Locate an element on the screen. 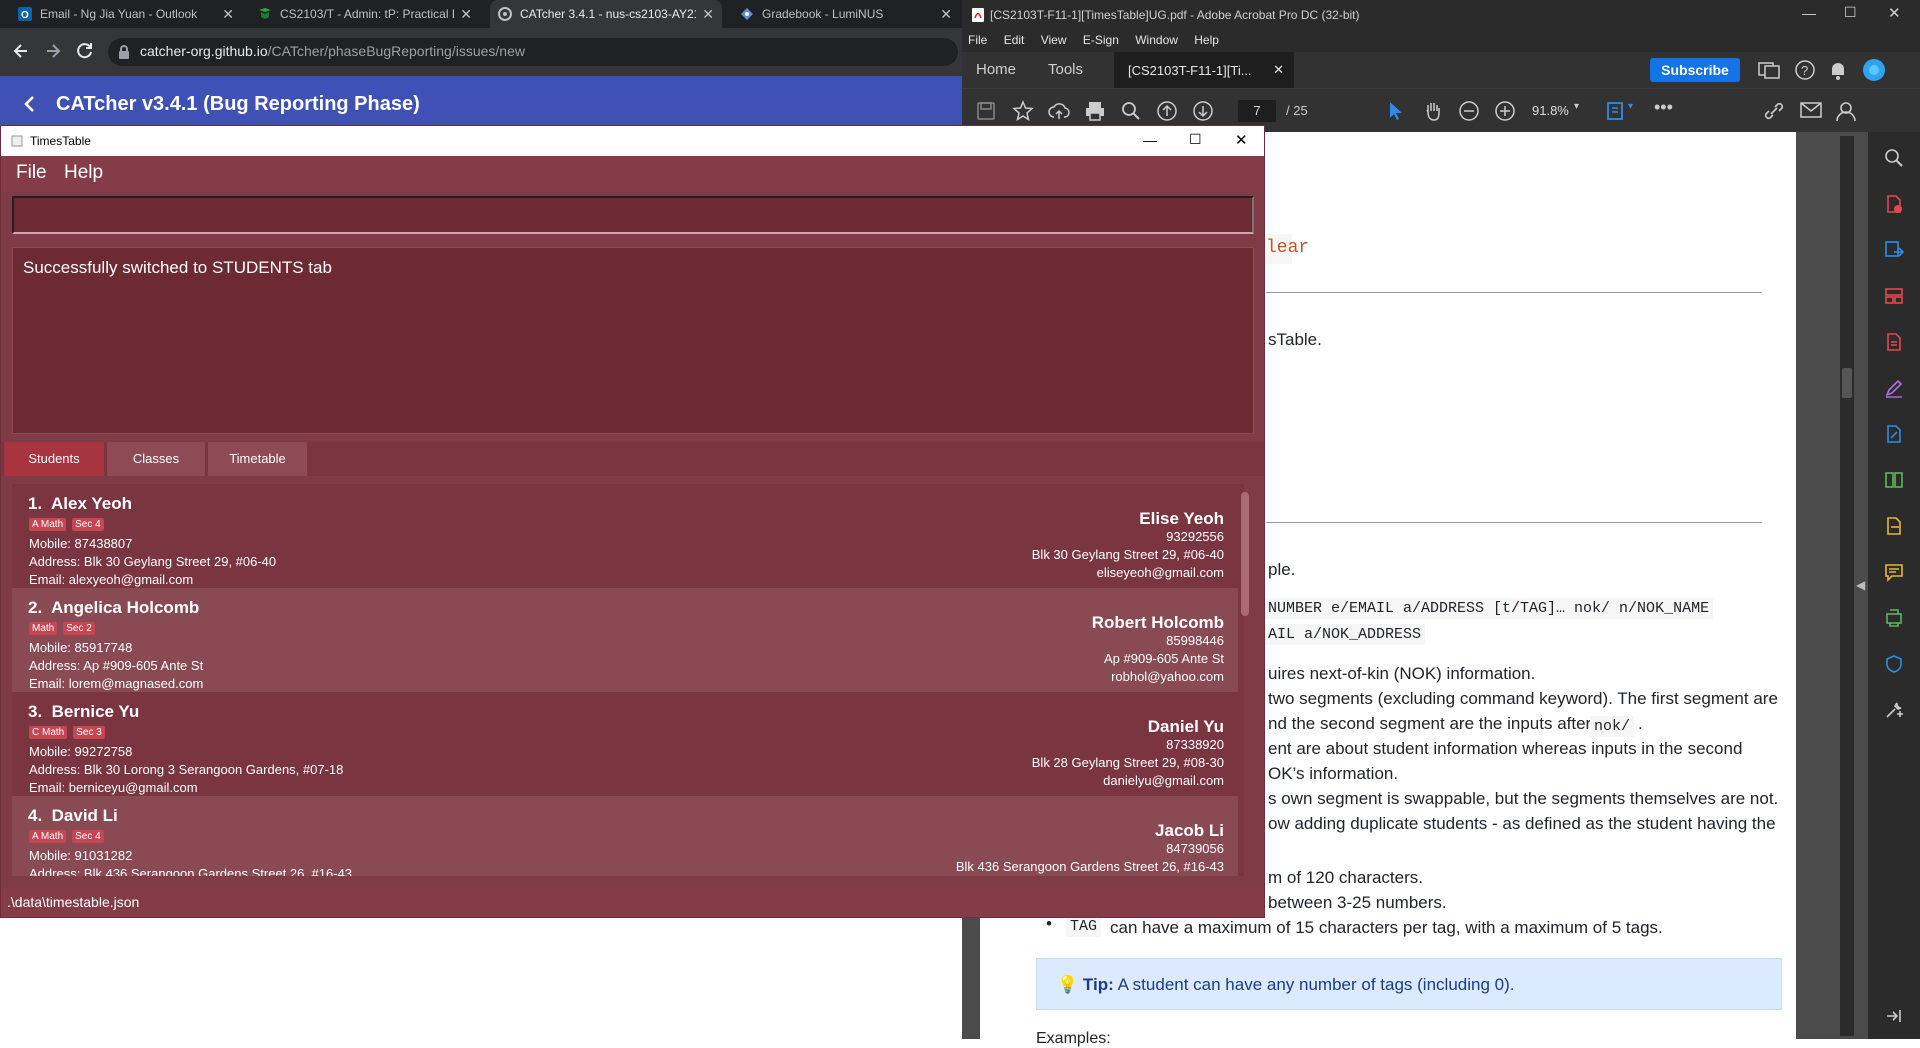 Image resolution: width=1920 pixels, height=1048 pixels. print-production-icon is located at coordinates (1894, 618).